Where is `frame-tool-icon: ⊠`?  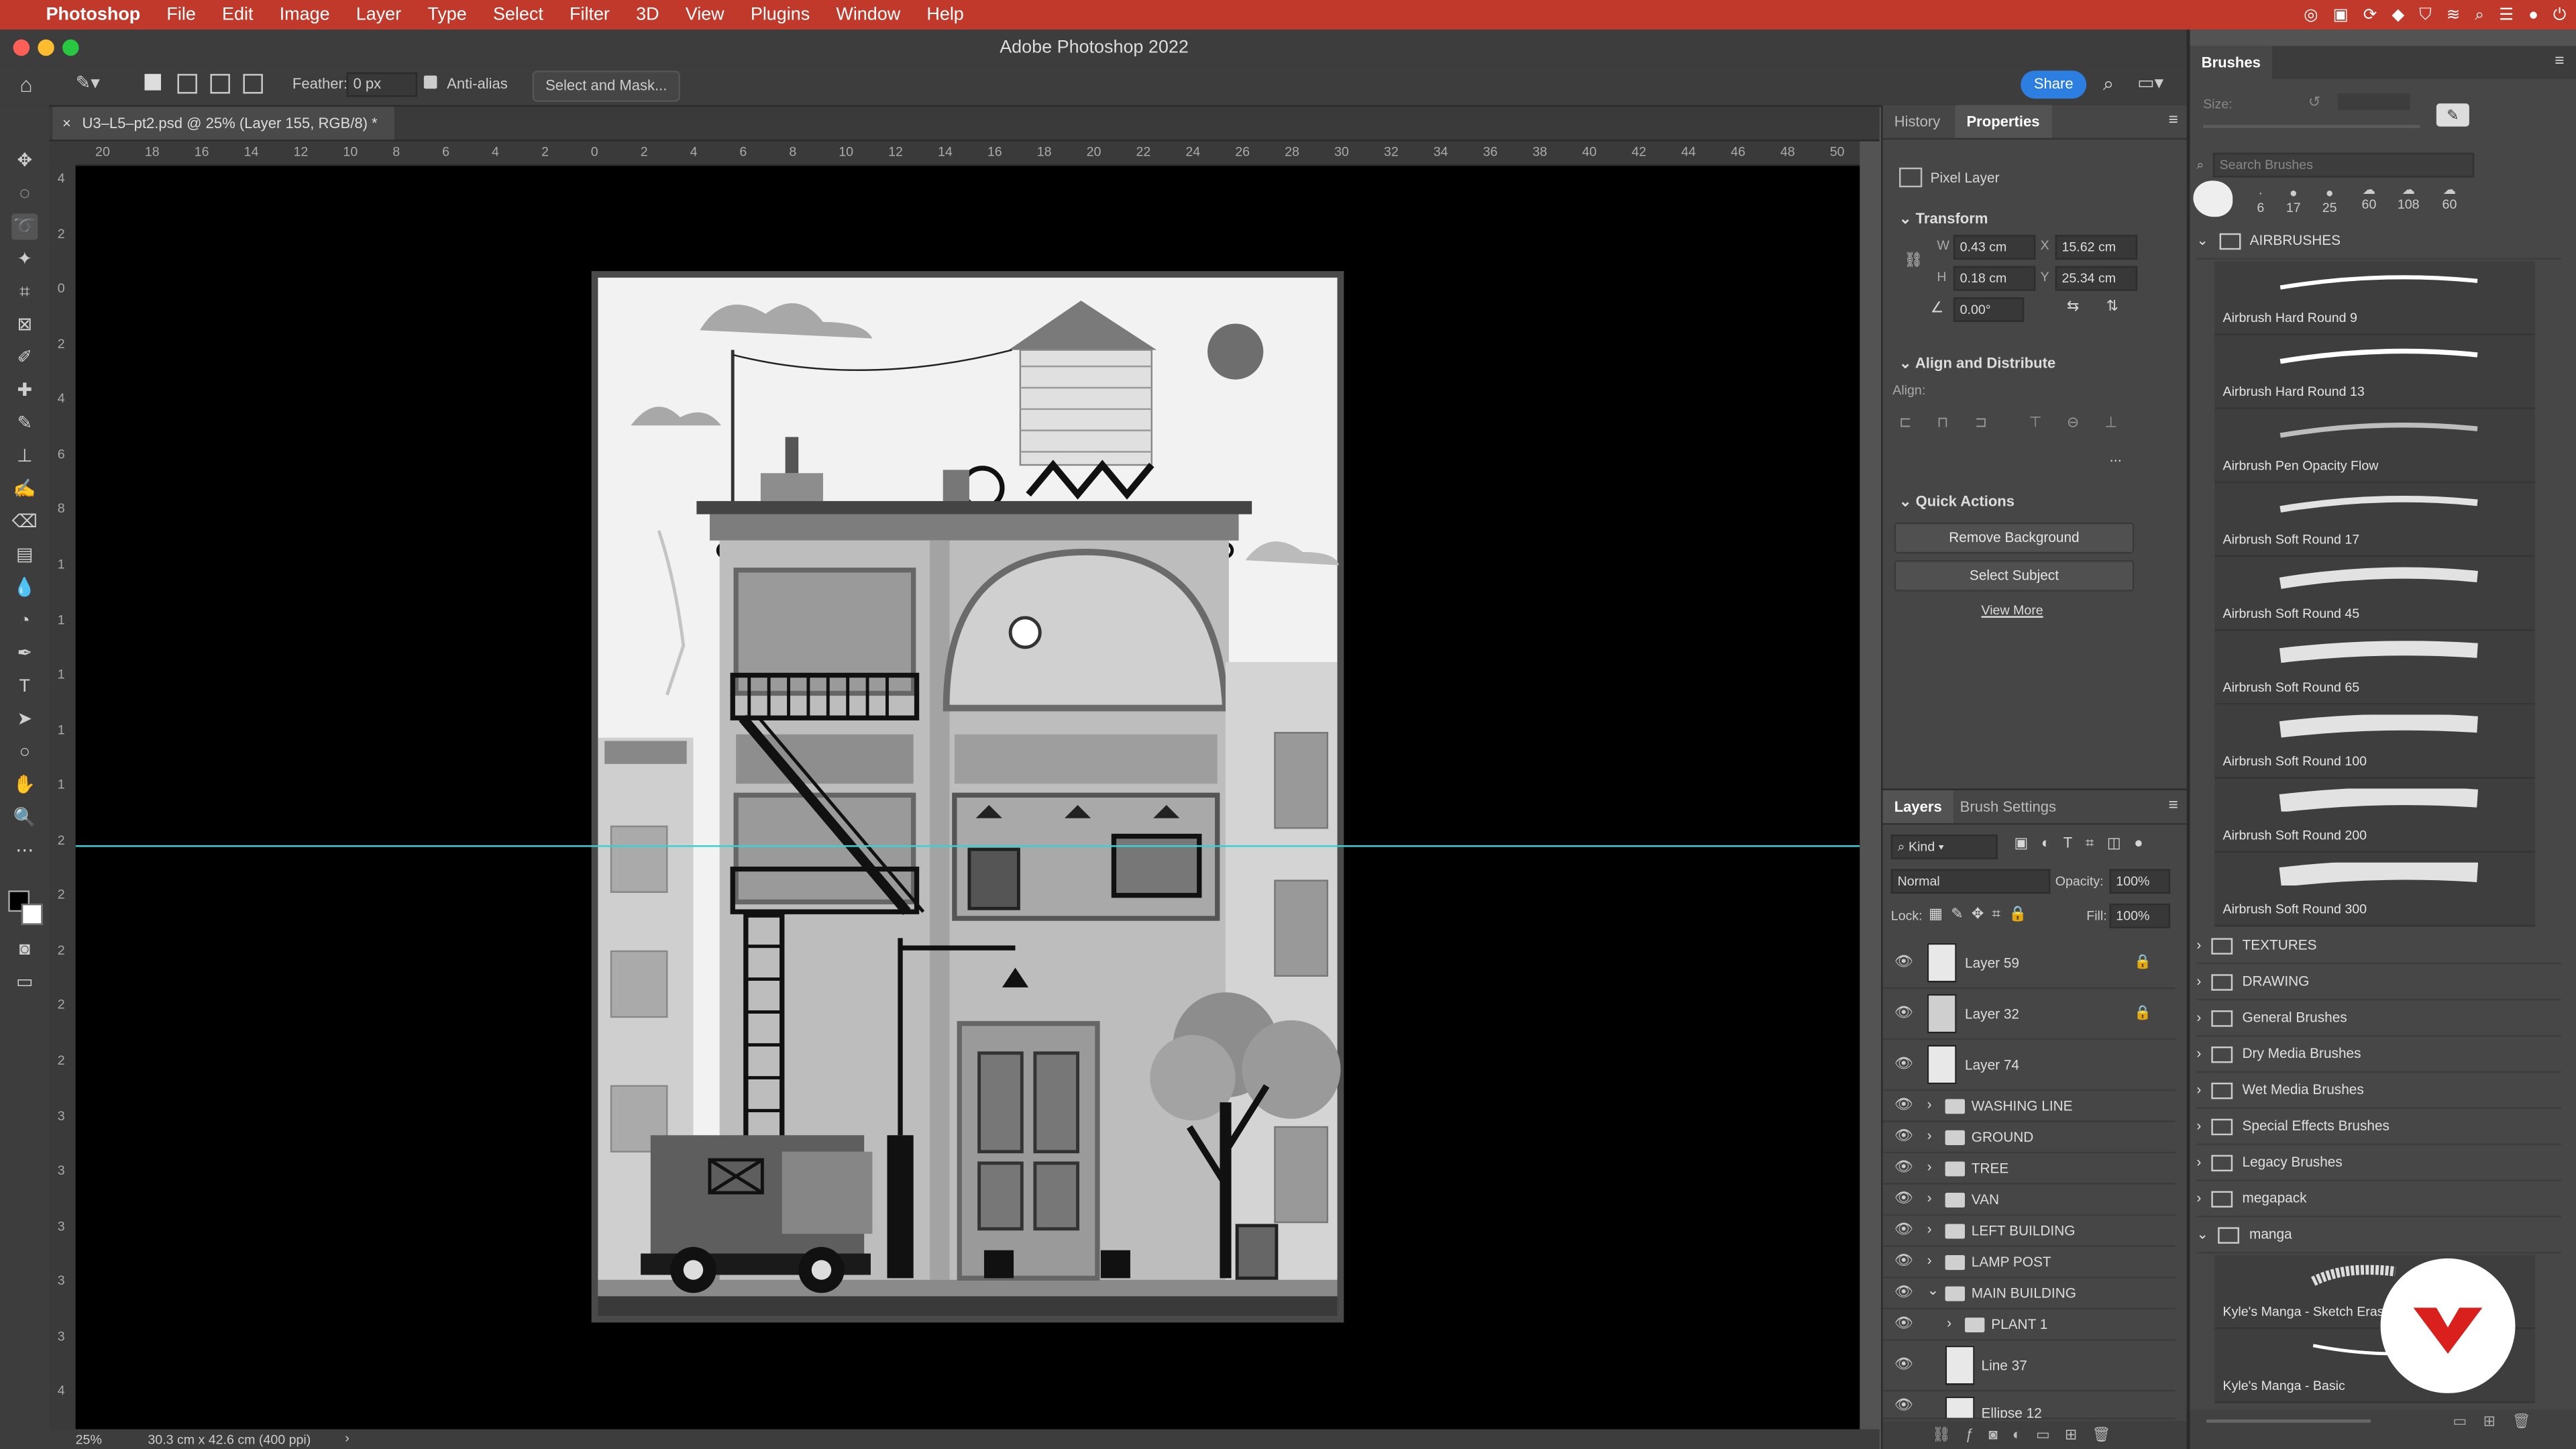 frame-tool-icon: ⊠ is located at coordinates (24, 325).